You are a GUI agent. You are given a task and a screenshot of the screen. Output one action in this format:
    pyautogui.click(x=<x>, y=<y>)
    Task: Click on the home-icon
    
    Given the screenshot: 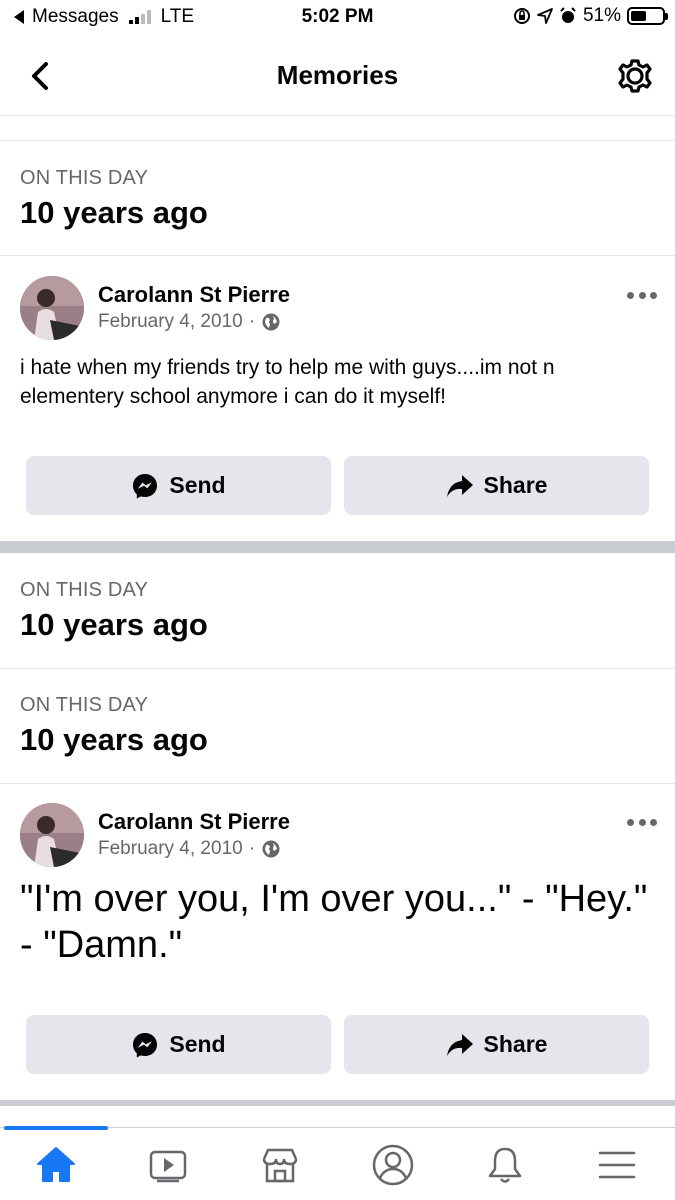 What is the action you would take?
    pyautogui.click(x=56, y=1164)
    